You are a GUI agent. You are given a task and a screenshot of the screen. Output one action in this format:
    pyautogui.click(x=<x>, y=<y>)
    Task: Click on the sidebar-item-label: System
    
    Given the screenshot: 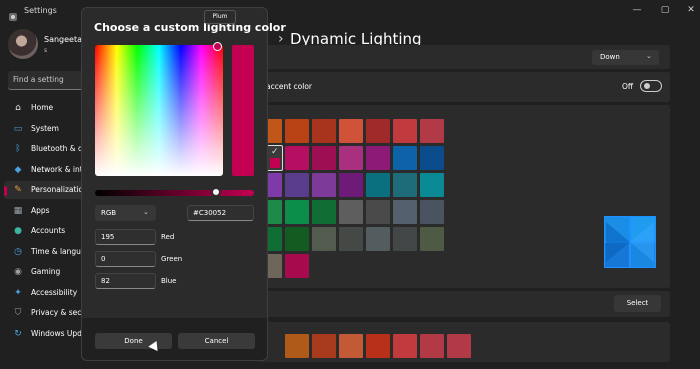 What is the action you would take?
    pyautogui.click(x=45, y=128)
    